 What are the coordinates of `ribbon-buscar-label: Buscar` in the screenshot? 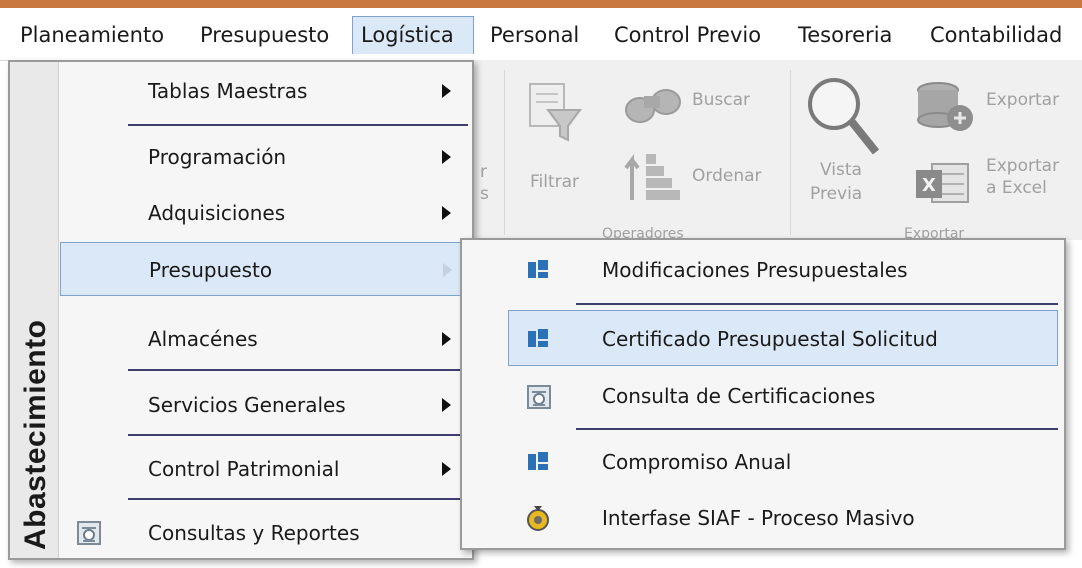 It's located at (721, 100).